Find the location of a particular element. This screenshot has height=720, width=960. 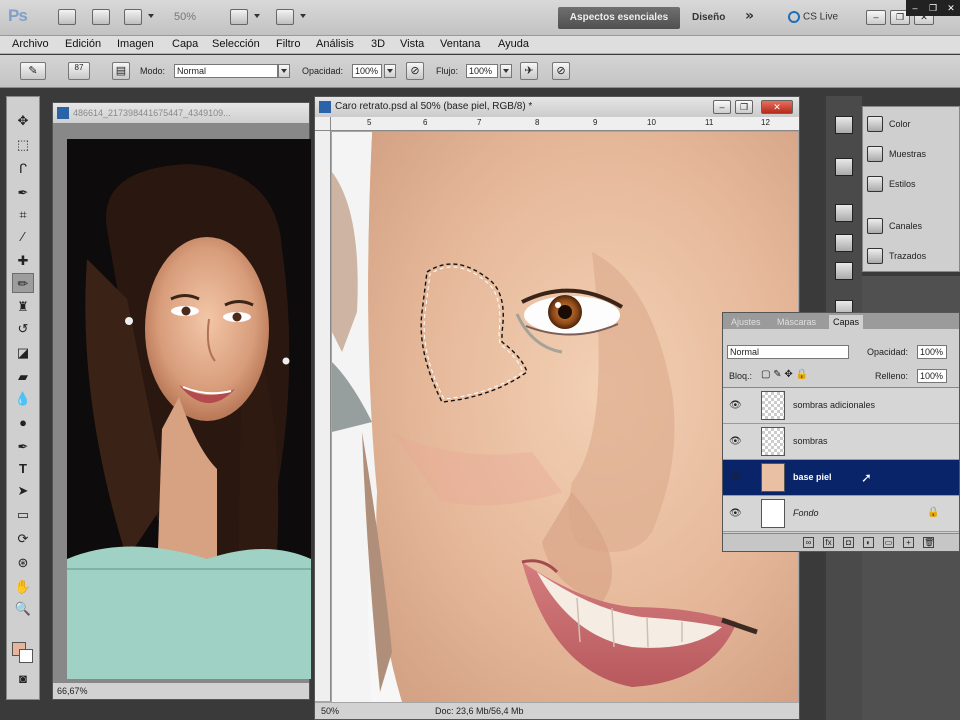

background-color-swatch is located at coordinates (26, 656).